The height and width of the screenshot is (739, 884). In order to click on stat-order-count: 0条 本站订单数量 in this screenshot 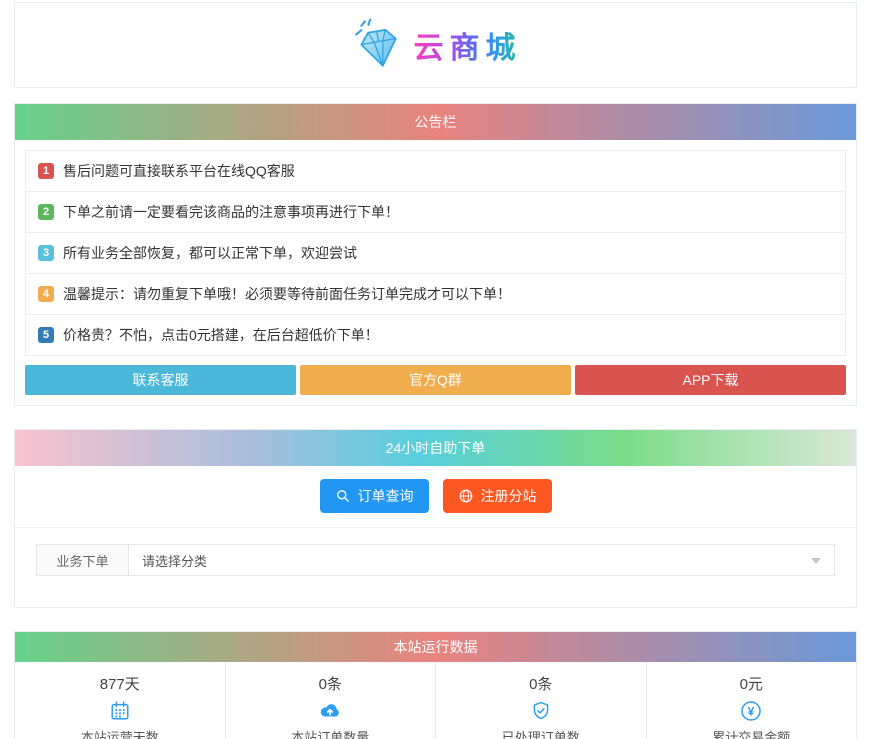, I will do `click(331, 700)`.